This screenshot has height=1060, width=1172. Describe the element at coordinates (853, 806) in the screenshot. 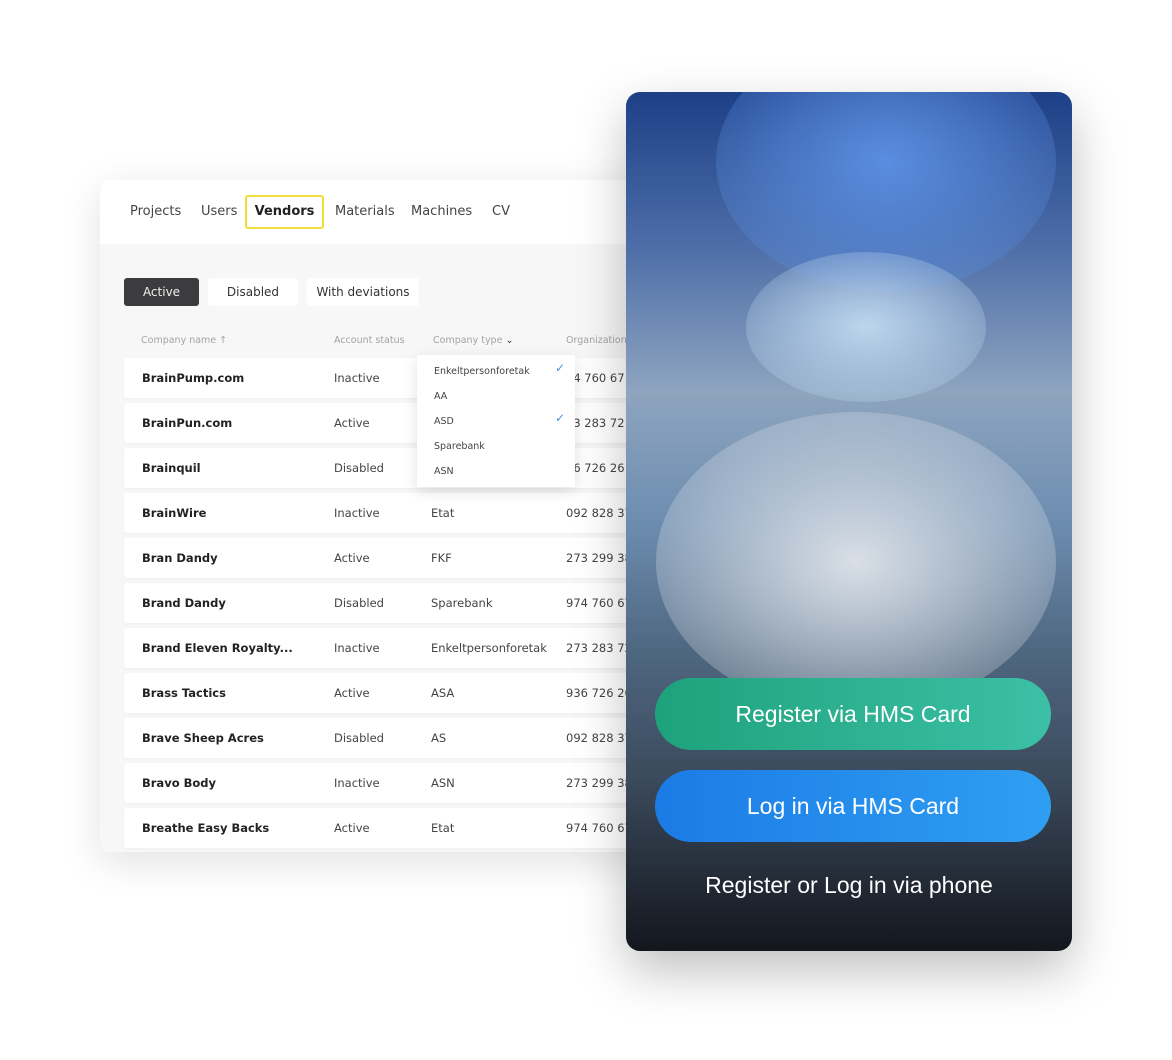

I see `login-hms-card-button: Log in via HMS Card` at that location.